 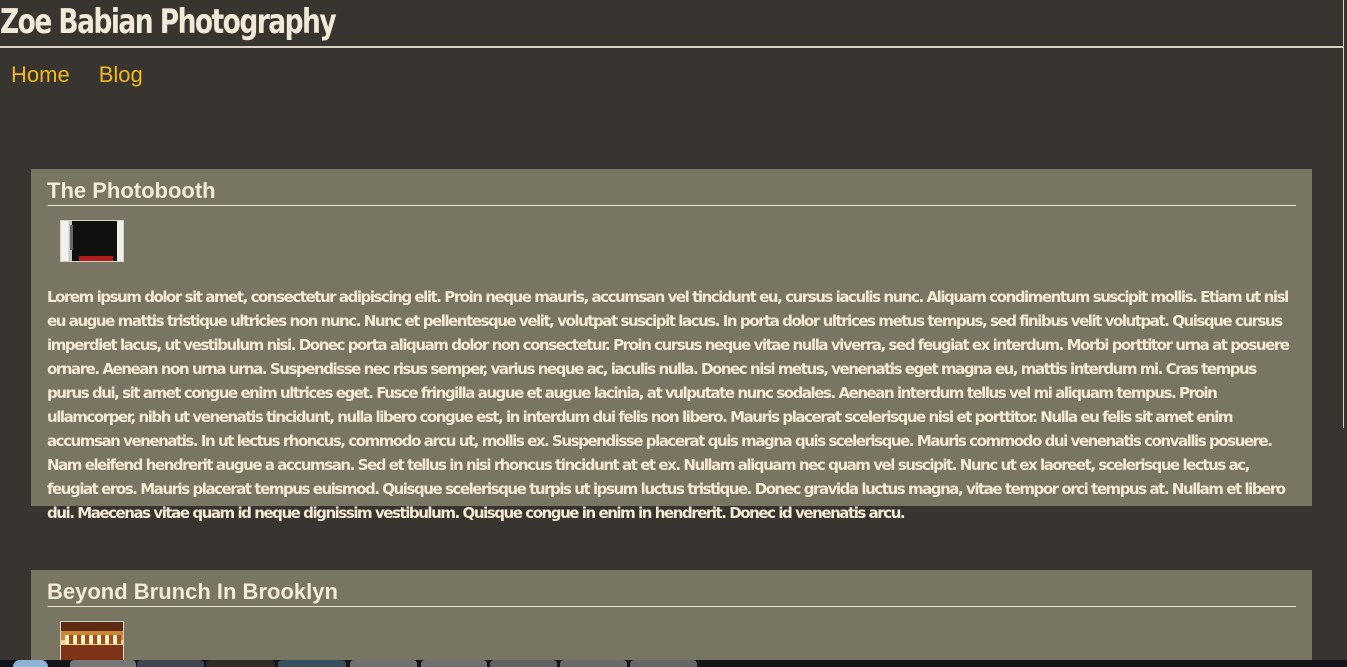 I want to click on nav-link-blog: Blog, so click(x=121, y=75).